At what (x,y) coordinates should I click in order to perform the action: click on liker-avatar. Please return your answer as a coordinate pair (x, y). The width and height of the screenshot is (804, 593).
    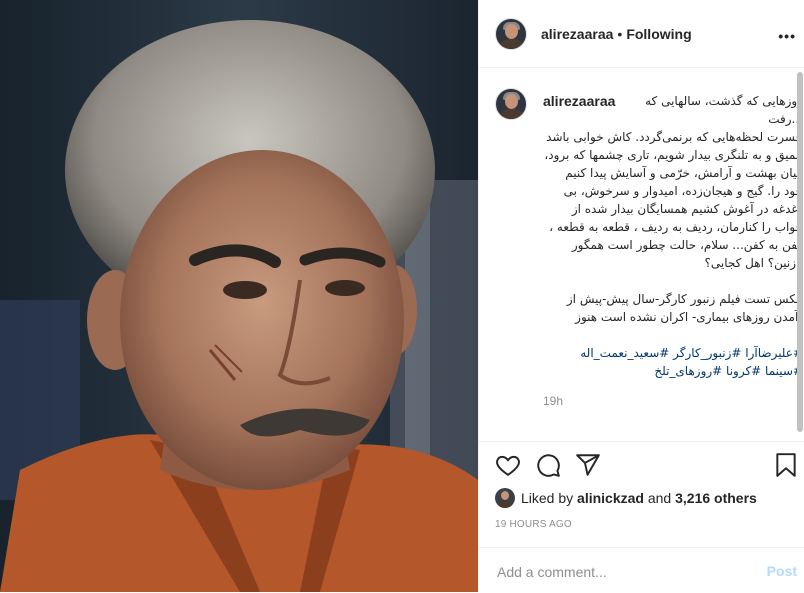
    Looking at the image, I should click on (505, 498).